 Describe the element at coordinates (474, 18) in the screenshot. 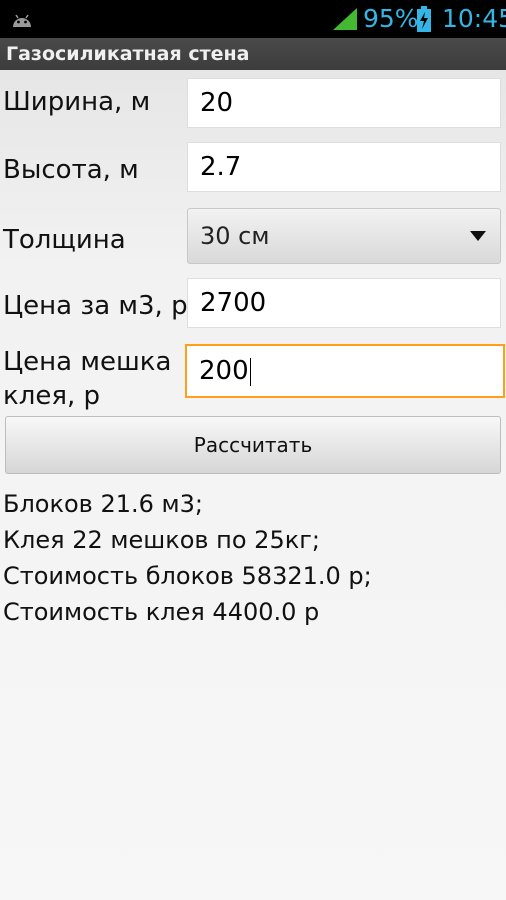

I see `clock: 10:45` at that location.